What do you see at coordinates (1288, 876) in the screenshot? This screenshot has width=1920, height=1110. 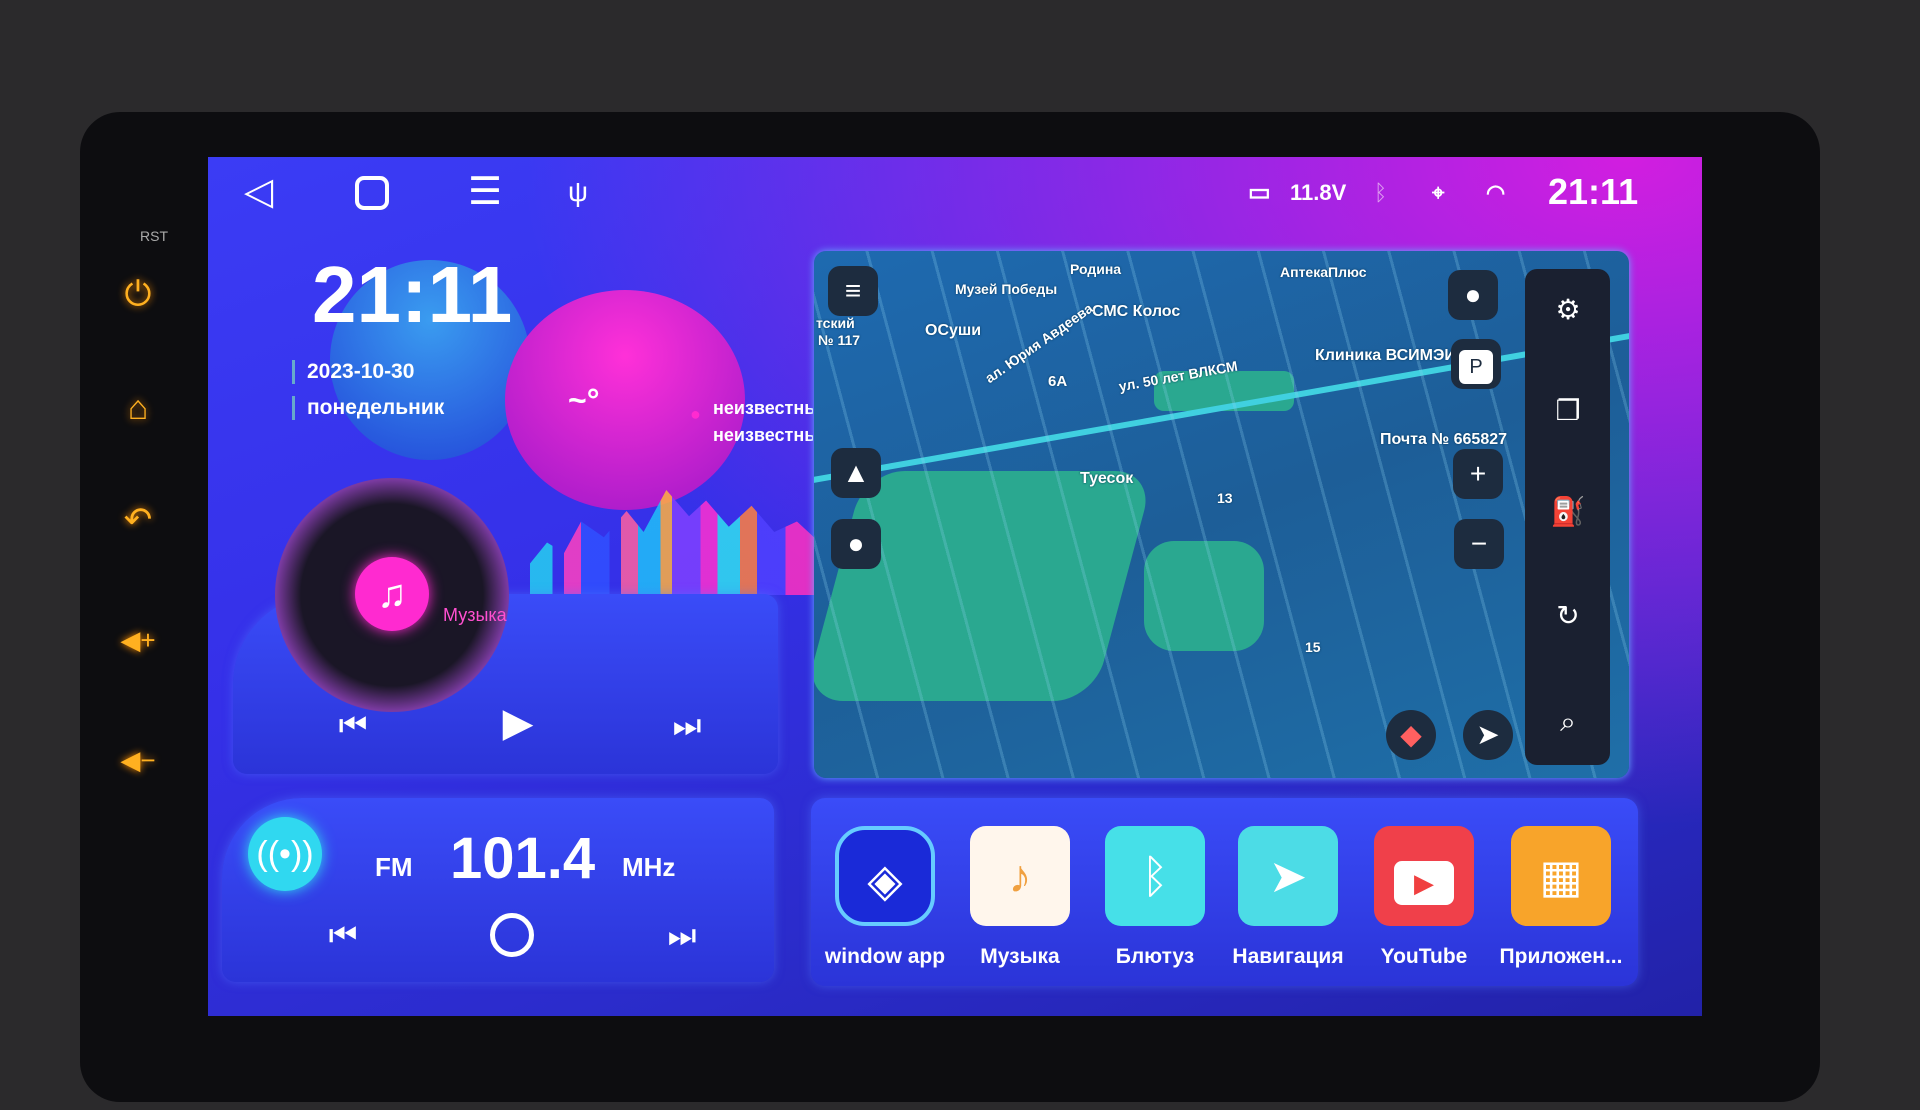 I see `app-навигация-icon: ➤` at bounding box center [1288, 876].